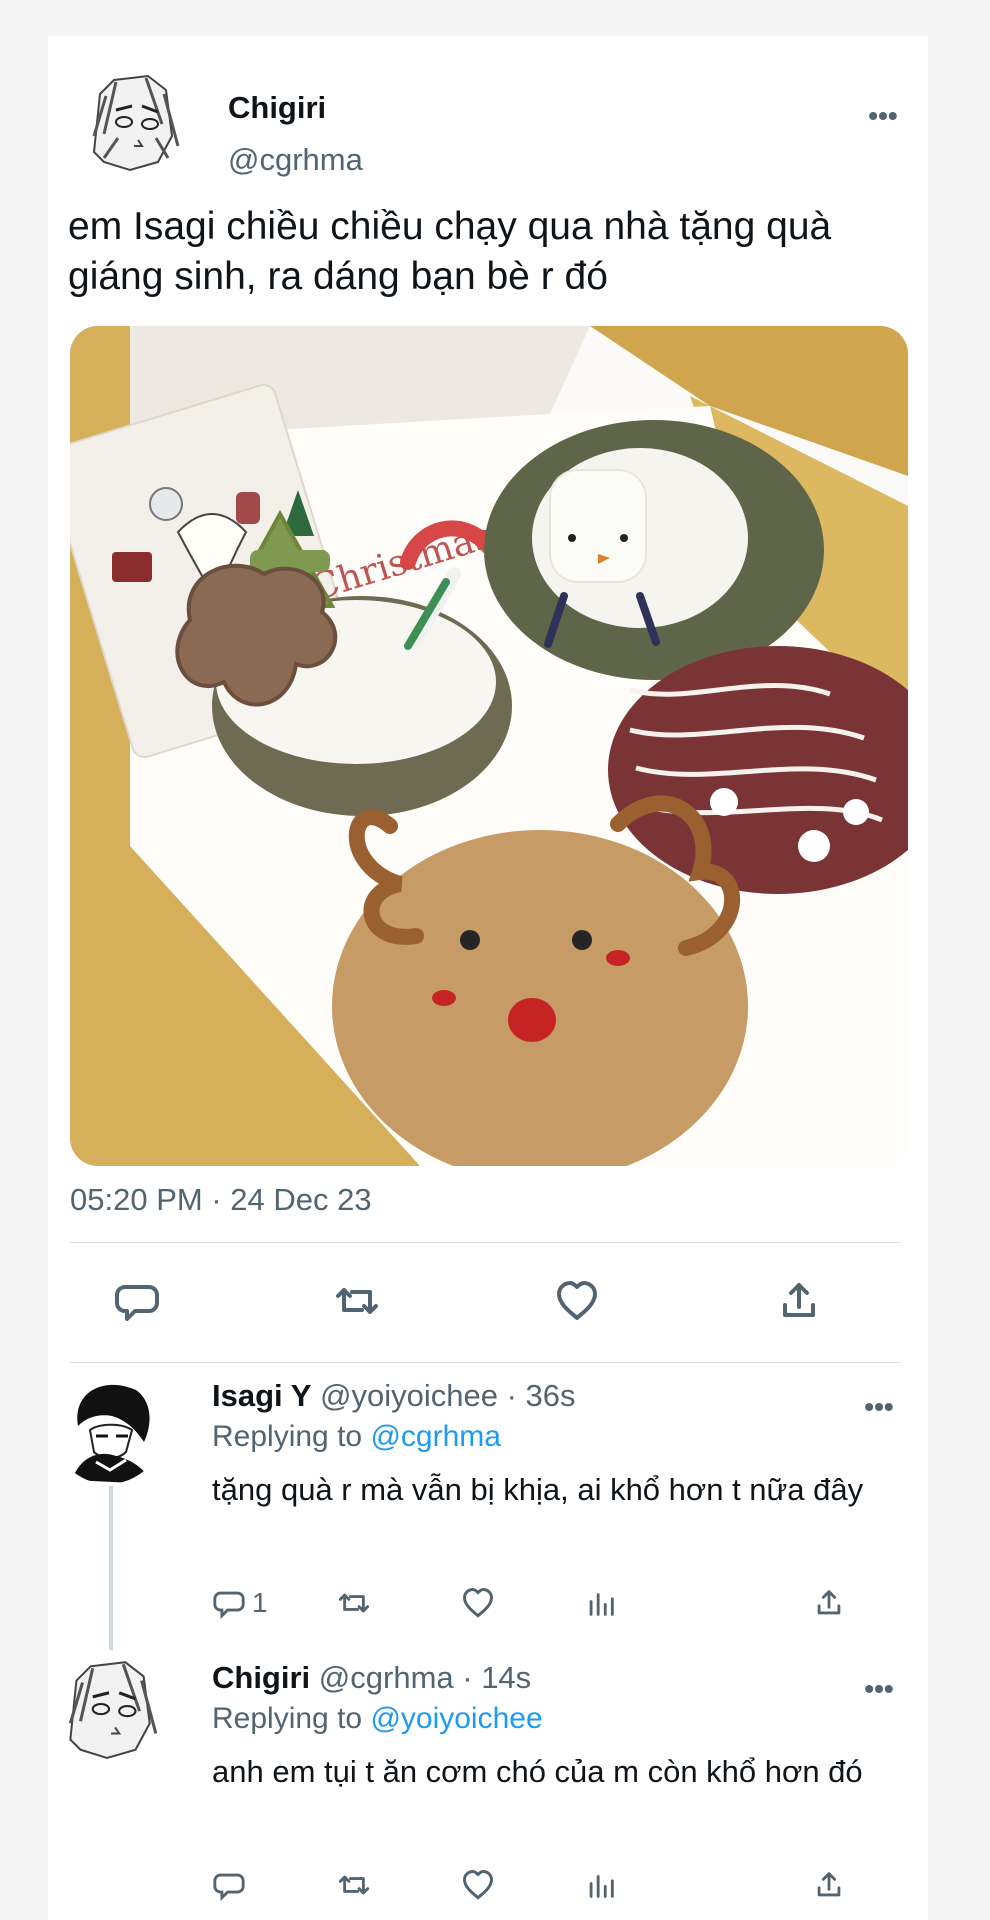 The width and height of the screenshot is (990, 1920). I want to click on reply-time: · 36s, so click(536, 1395).